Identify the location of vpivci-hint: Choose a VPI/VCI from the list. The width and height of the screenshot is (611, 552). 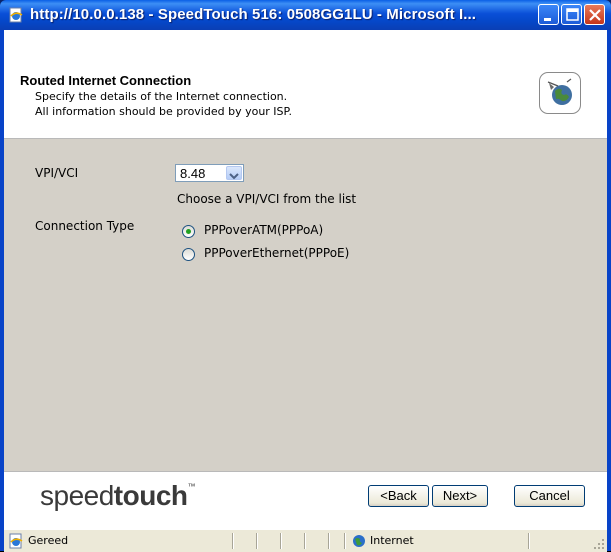
(267, 199).